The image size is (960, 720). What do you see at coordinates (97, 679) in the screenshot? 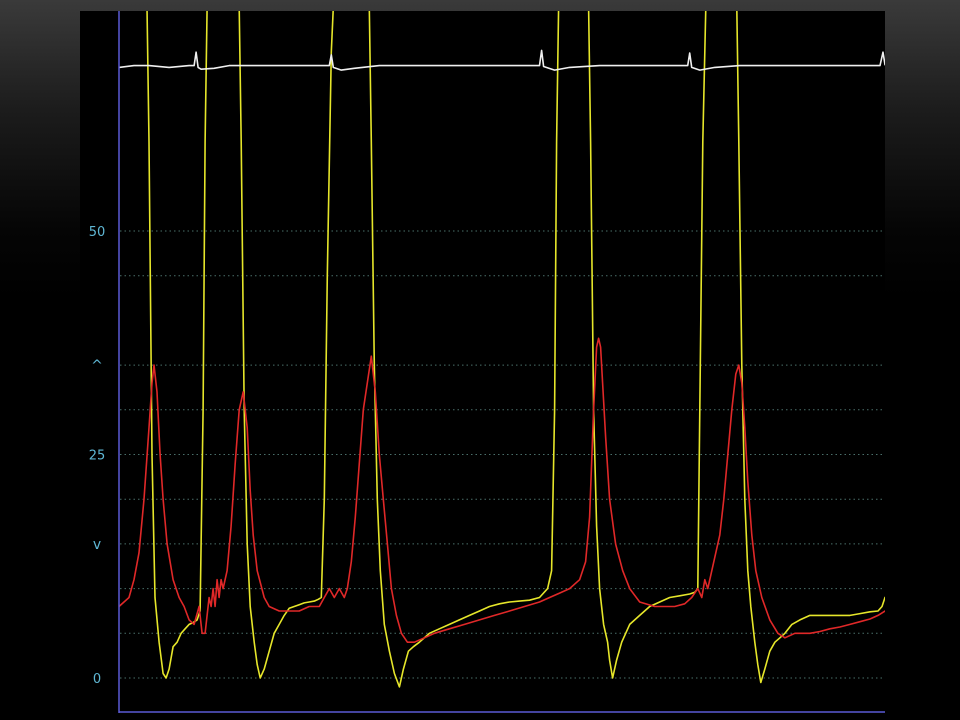
I see `y-tick-label: 0` at bounding box center [97, 679].